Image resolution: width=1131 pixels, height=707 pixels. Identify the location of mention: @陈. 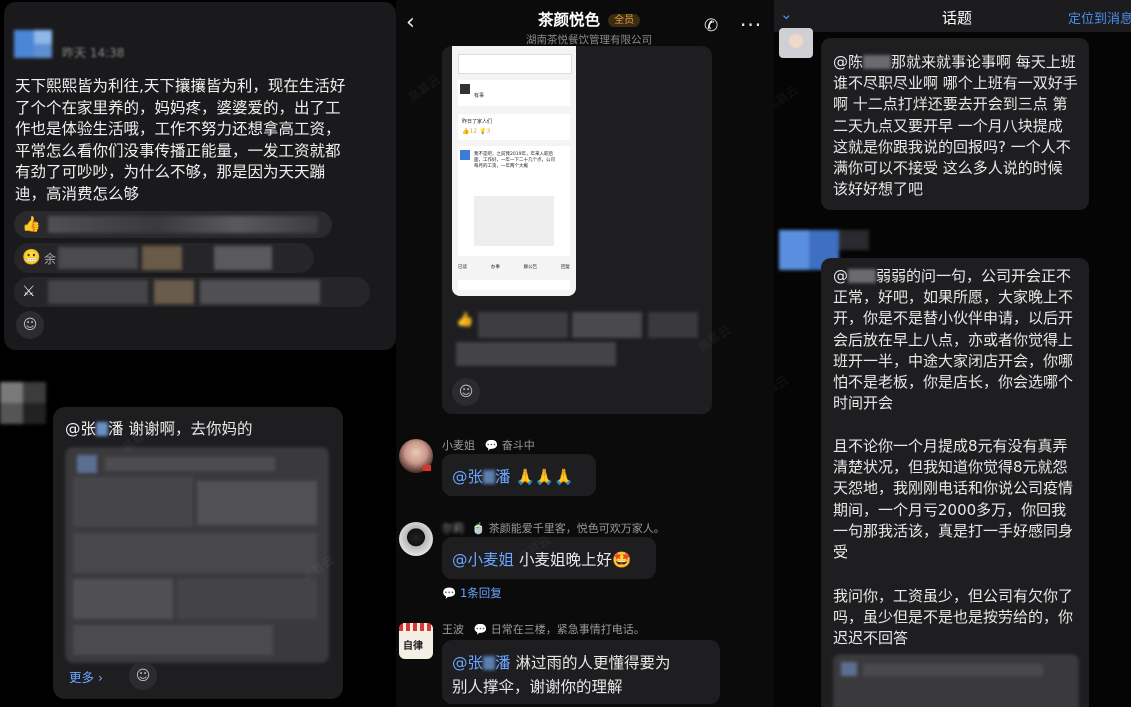
(848, 62).